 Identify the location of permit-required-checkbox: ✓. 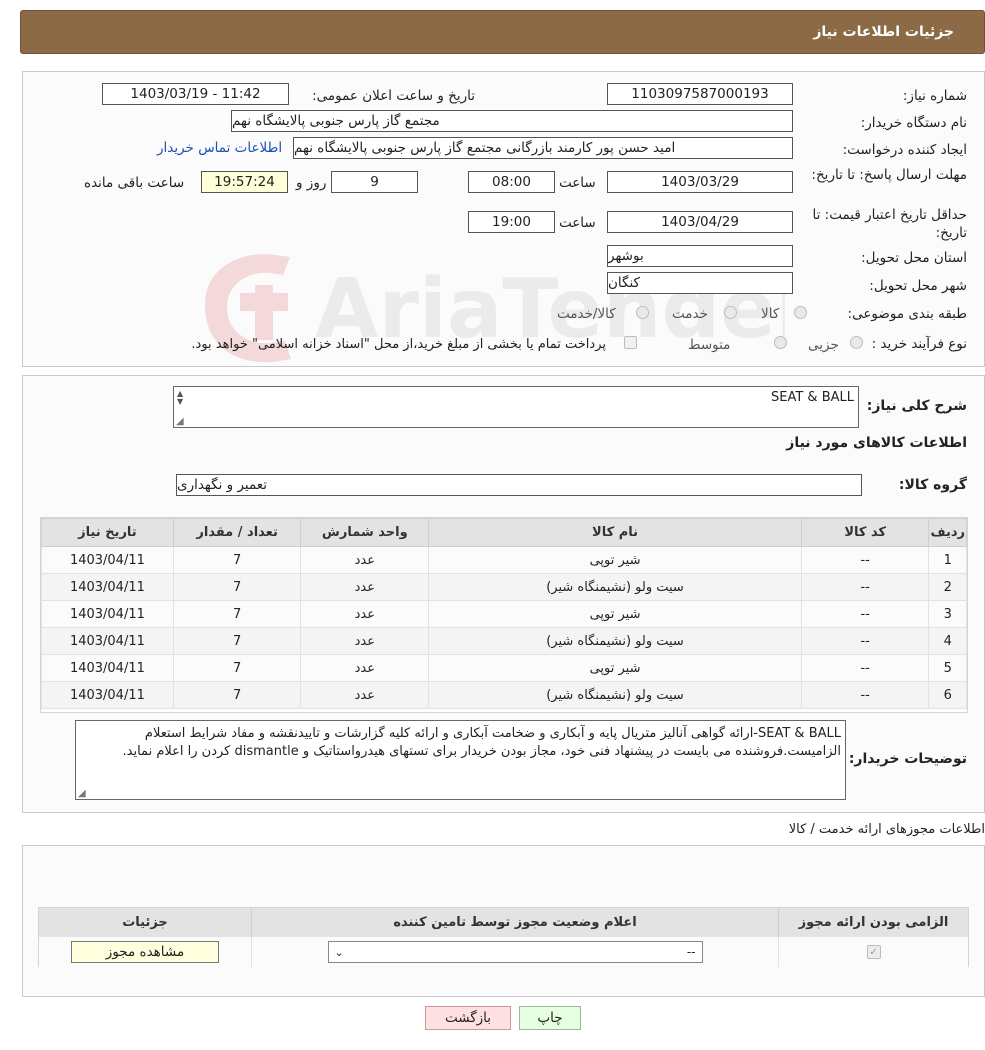
(873, 952).